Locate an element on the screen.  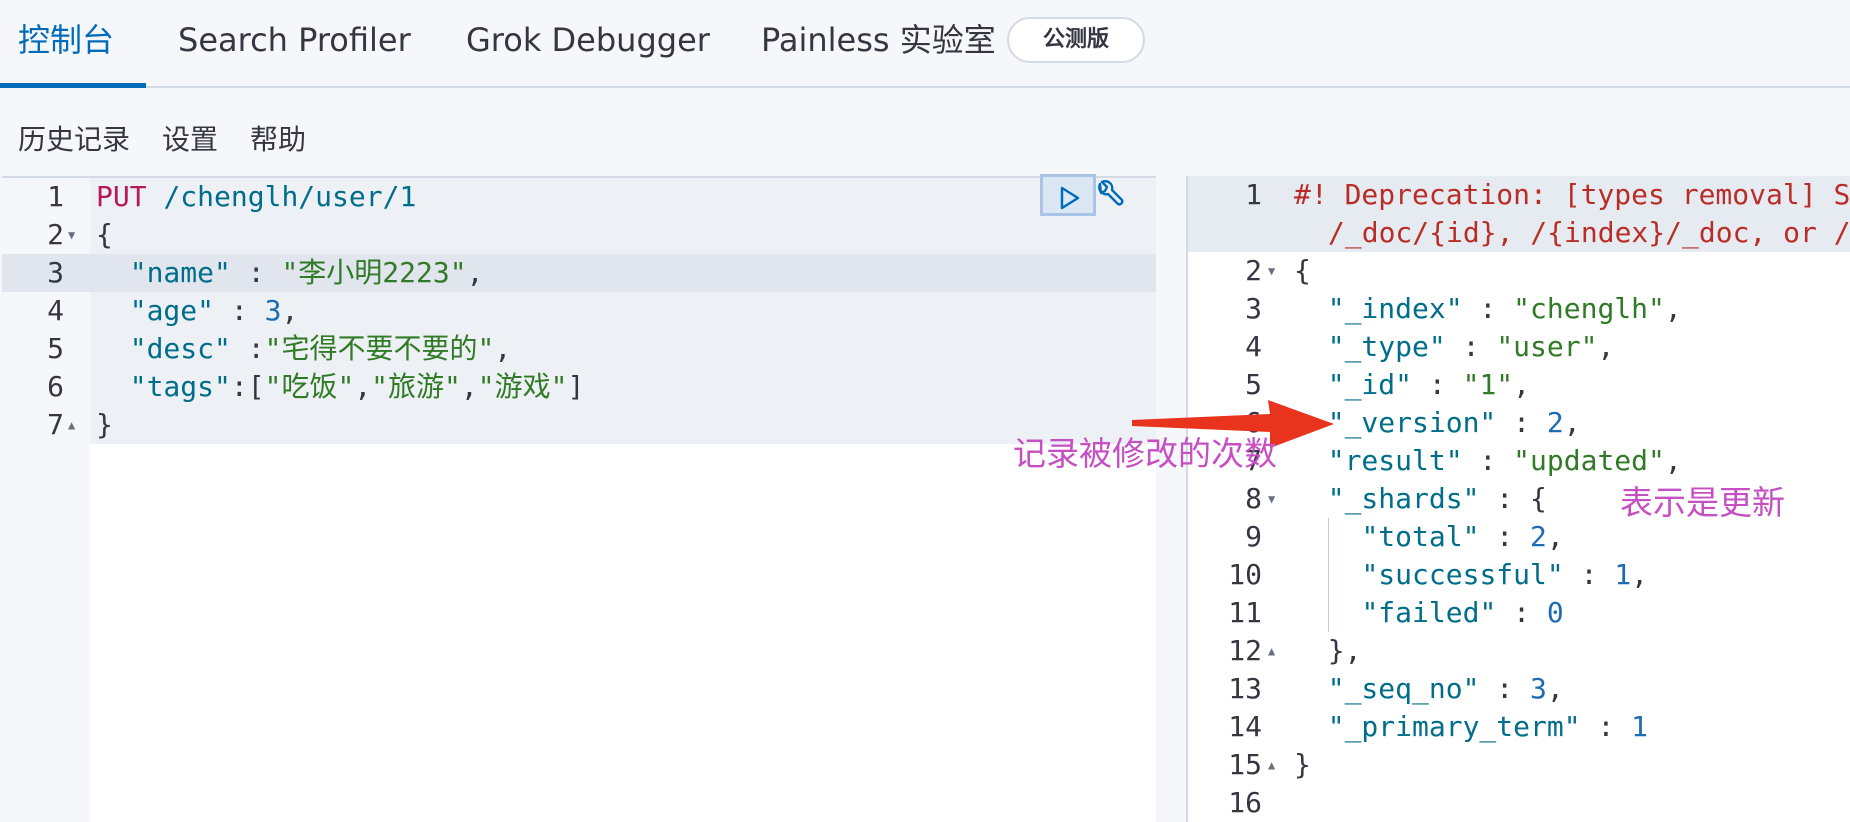
line-number: 14 is located at coordinates (1245, 726).